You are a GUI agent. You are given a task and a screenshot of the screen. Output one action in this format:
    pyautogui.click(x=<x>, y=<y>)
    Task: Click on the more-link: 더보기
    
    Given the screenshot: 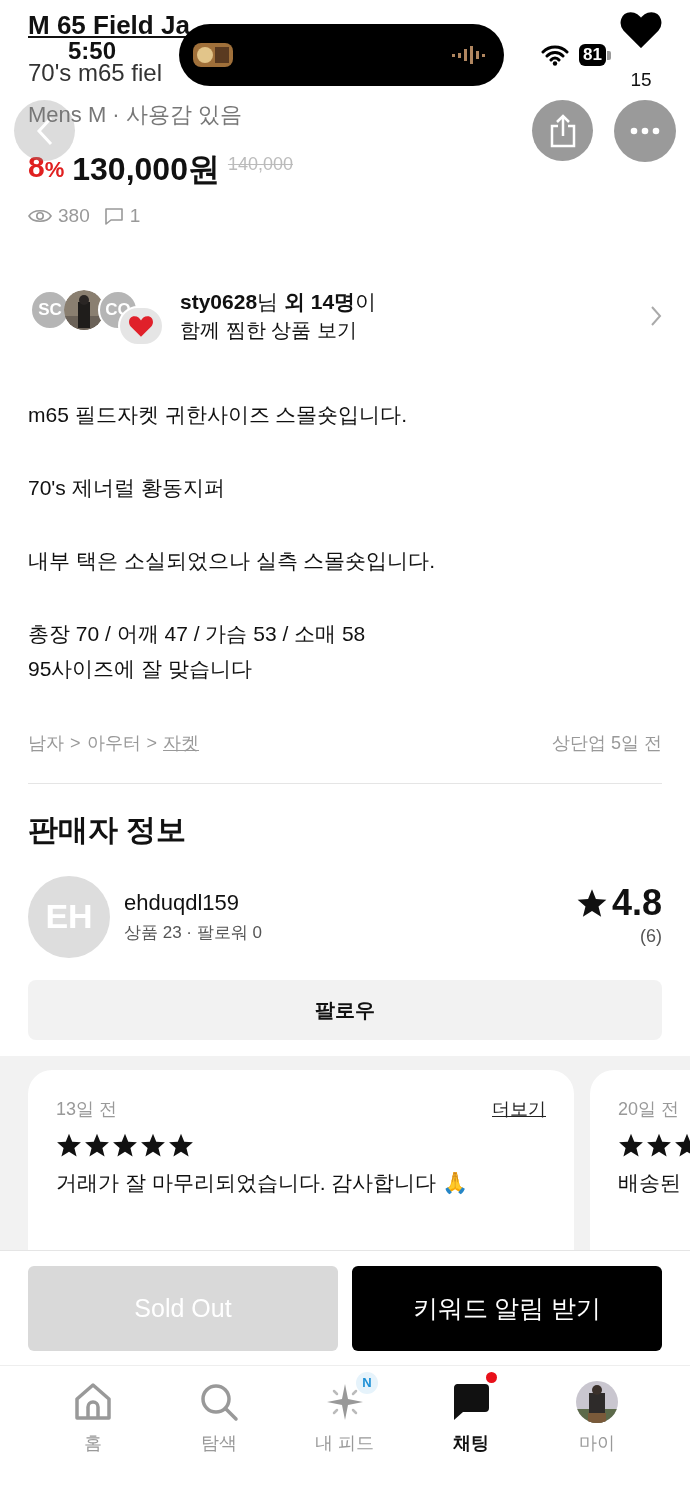 What is the action you would take?
    pyautogui.click(x=519, y=1109)
    